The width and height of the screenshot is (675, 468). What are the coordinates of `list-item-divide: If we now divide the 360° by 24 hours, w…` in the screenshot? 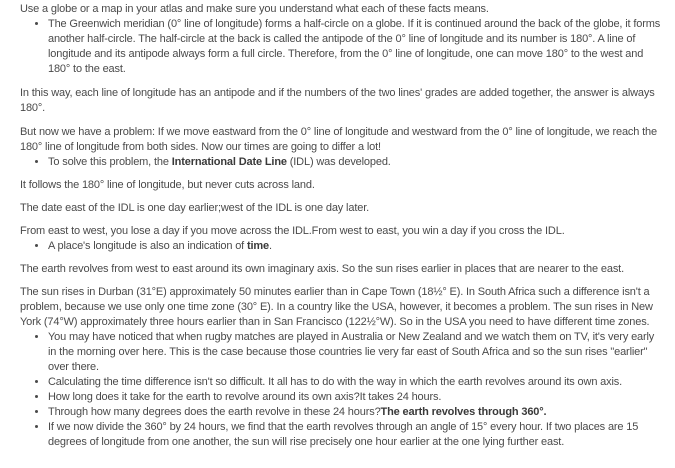 It's located at (355, 435).